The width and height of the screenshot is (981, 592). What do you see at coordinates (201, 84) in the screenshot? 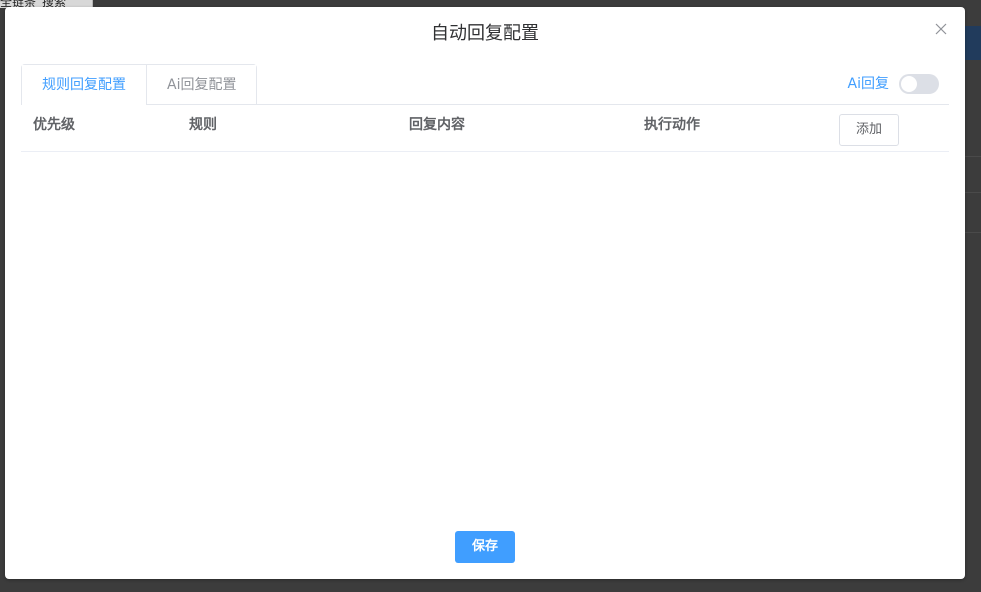
I see `tab-ai-reply-config: Ai回复配置` at bounding box center [201, 84].